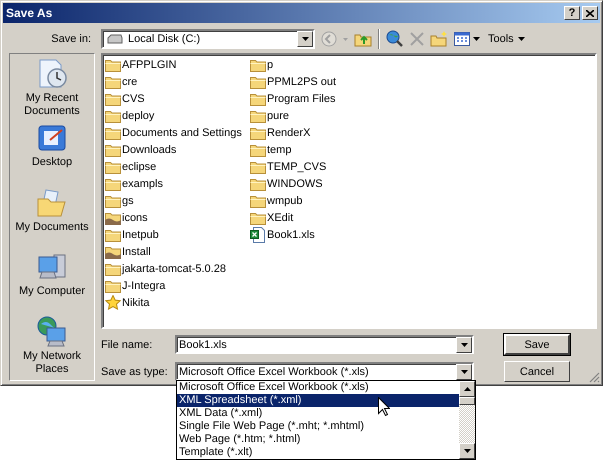  What do you see at coordinates (175, 98) in the screenshot?
I see `file-item: CVS` at bounding box center [175, 98].